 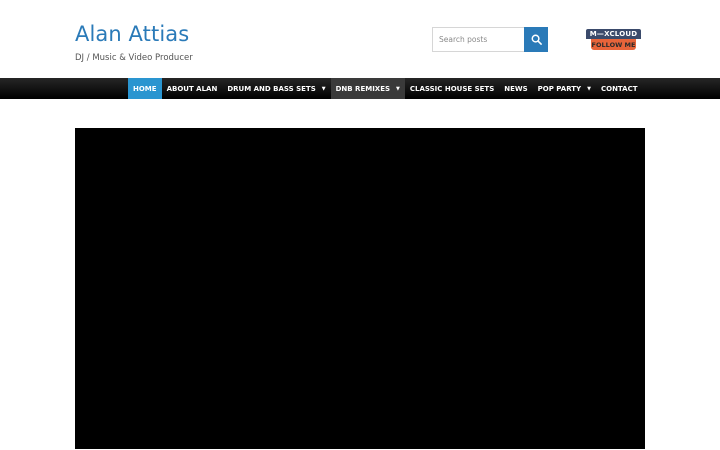 I want to click on site-title: Alan Attias, so click(x=132, y=34).